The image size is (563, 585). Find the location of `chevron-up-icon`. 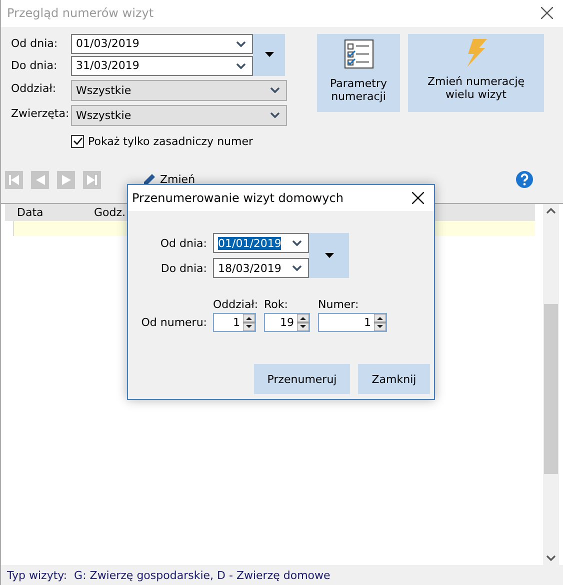

chevron-up-icon is located at coordinates (551, 211).